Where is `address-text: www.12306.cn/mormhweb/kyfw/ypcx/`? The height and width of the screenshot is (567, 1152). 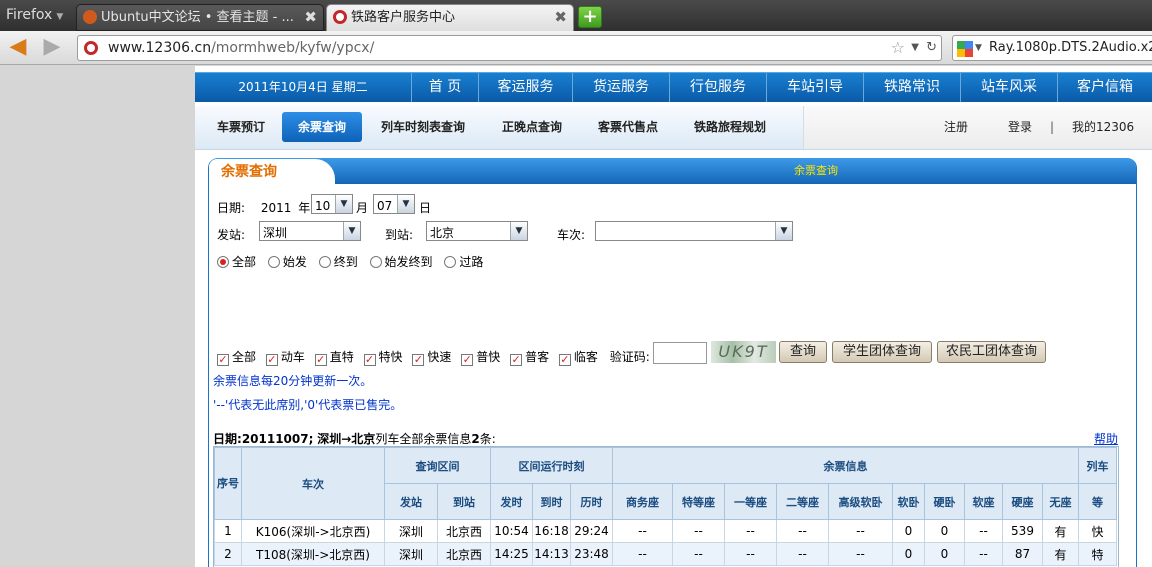
address-text: www.12306.cn/mormhweb/kyfw/ypcx/ is located at coordinates (241, 48).